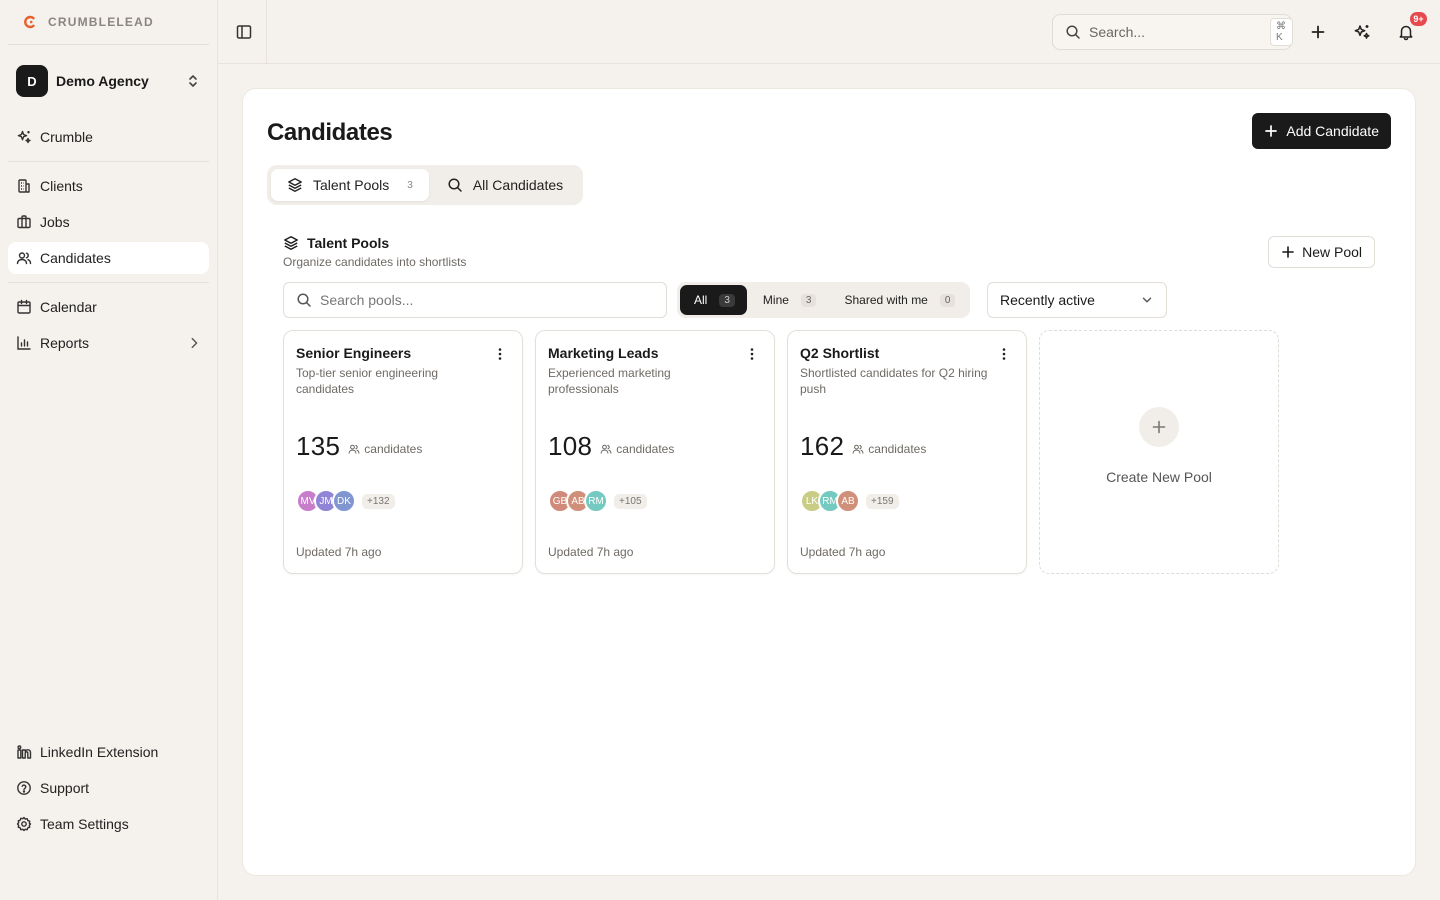  Describe the element at coordinates (24, 222) in the screenshot. I see `briefcase-icon` at that location.